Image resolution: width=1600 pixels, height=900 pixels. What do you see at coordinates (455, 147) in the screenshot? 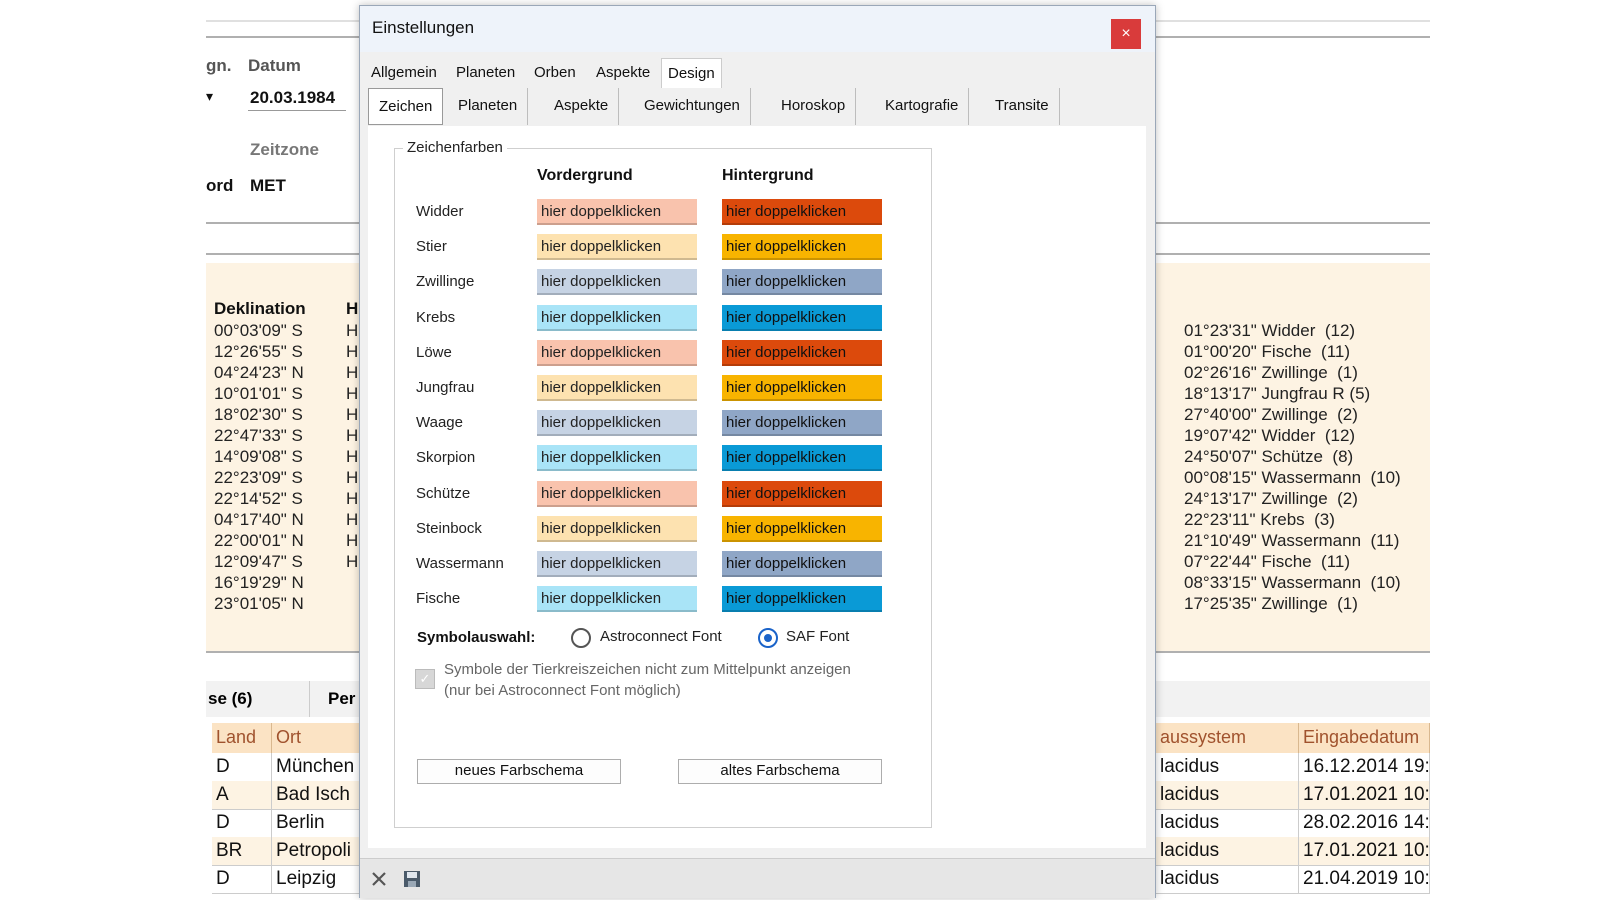
I see `group-title: Zeichenfarben` at bounding box center [455, 147].